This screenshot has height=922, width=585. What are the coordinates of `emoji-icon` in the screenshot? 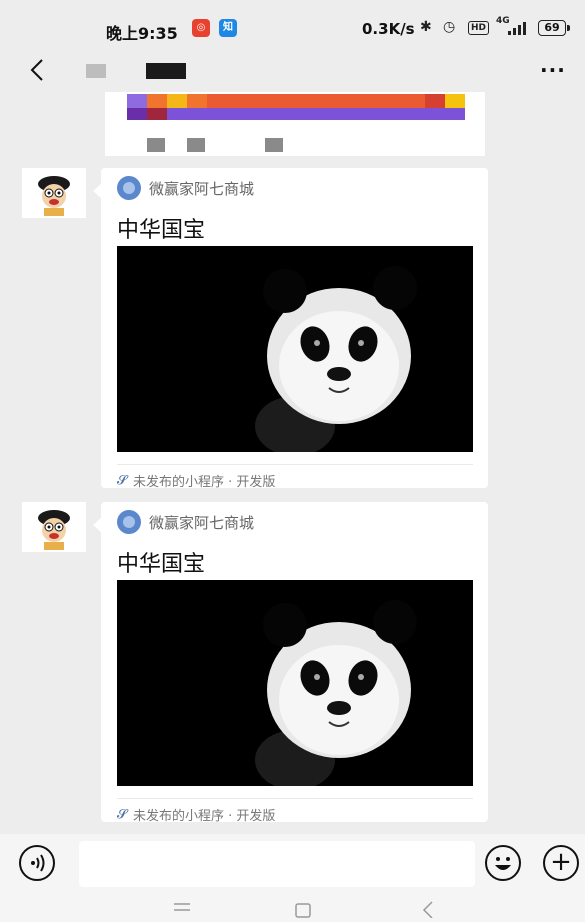 It's located at (503, 863).